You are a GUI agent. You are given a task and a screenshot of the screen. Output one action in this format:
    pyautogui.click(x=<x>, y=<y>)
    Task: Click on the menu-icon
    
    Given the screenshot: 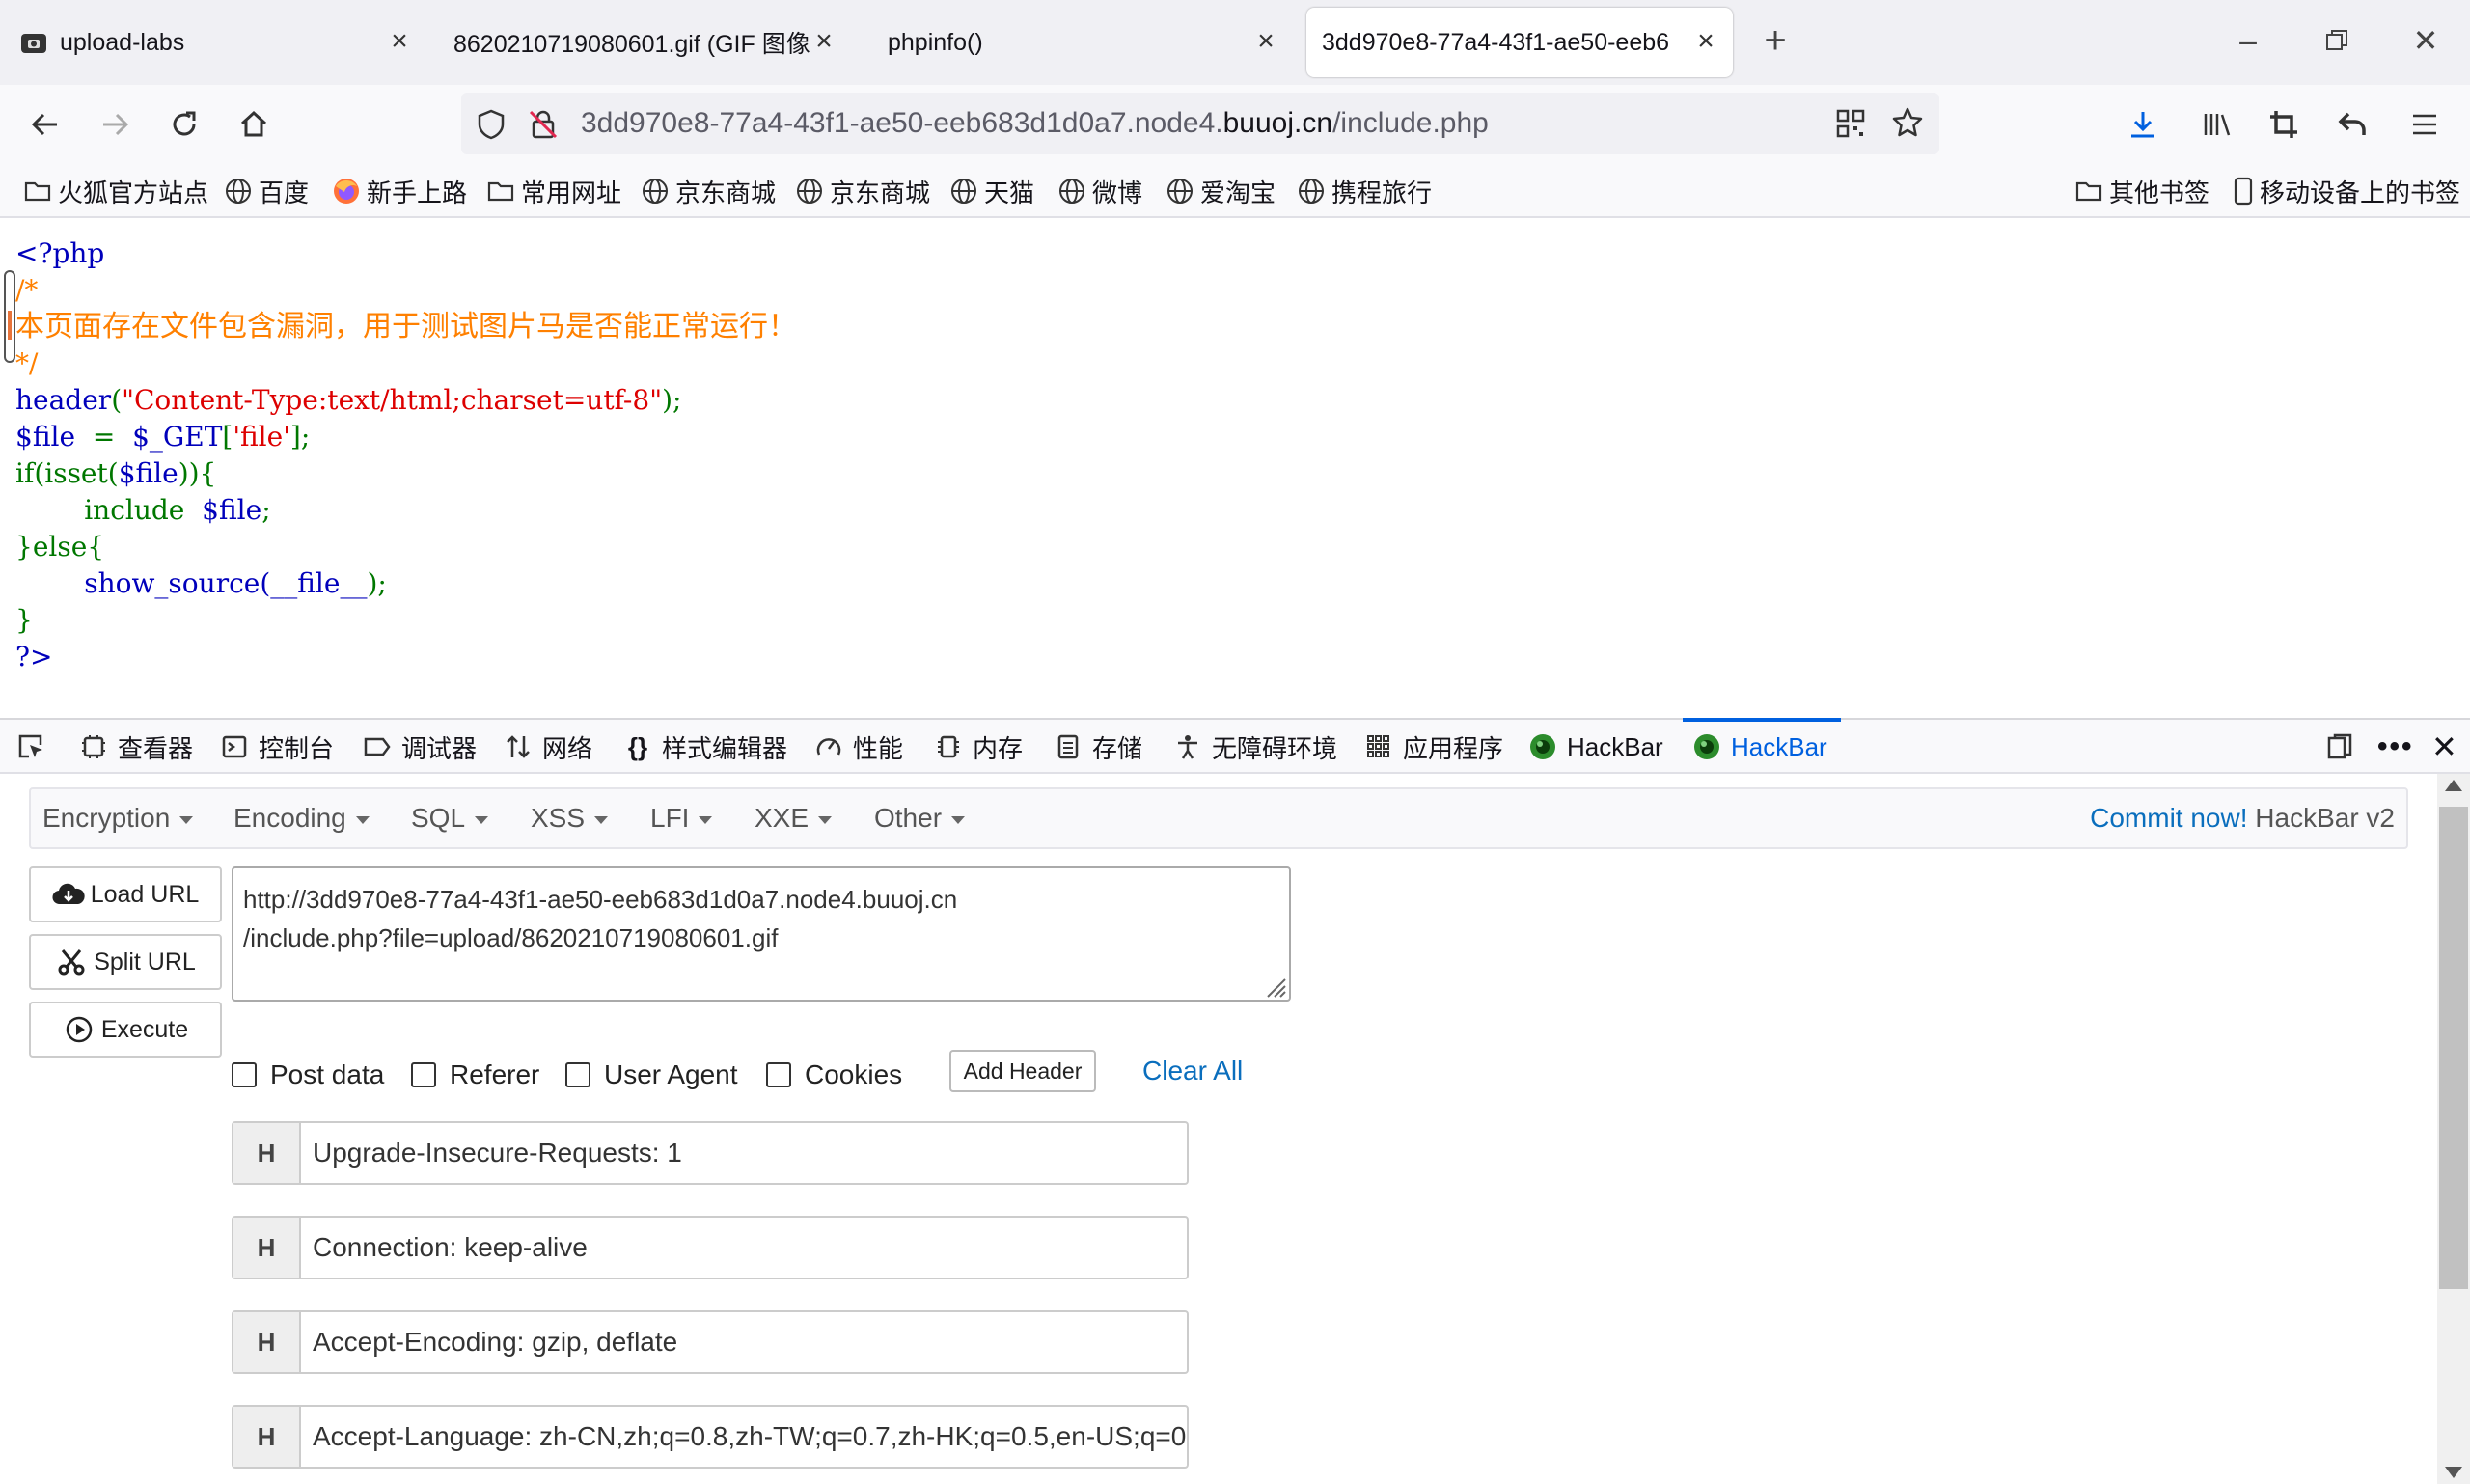 What is the action you would take?
    pyautogui.click(x=2425, y=125)
    